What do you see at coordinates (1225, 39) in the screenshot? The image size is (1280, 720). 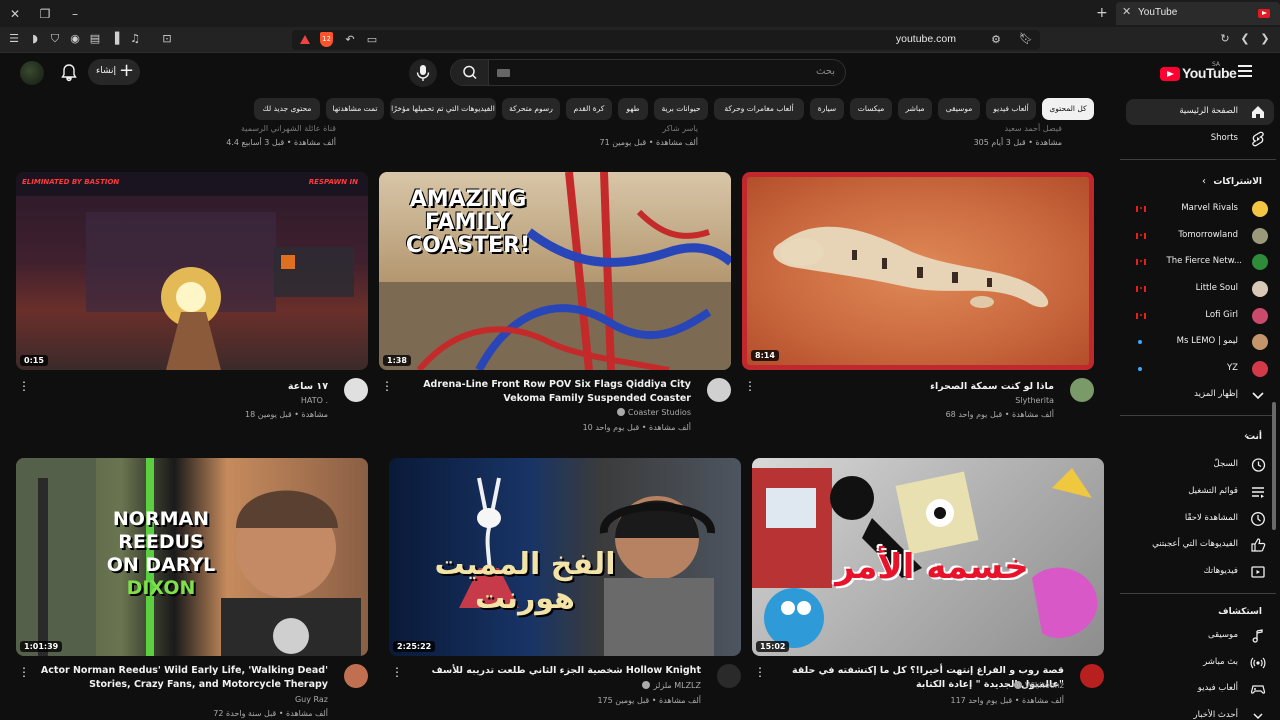 I see `reload-icon: ↻` at bounding box center [1225, 39].